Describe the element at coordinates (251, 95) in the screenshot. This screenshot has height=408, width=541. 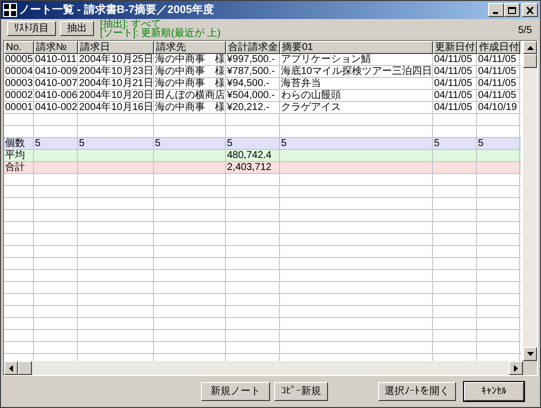
I see `table-cell: ¥504,000.-` at that location.